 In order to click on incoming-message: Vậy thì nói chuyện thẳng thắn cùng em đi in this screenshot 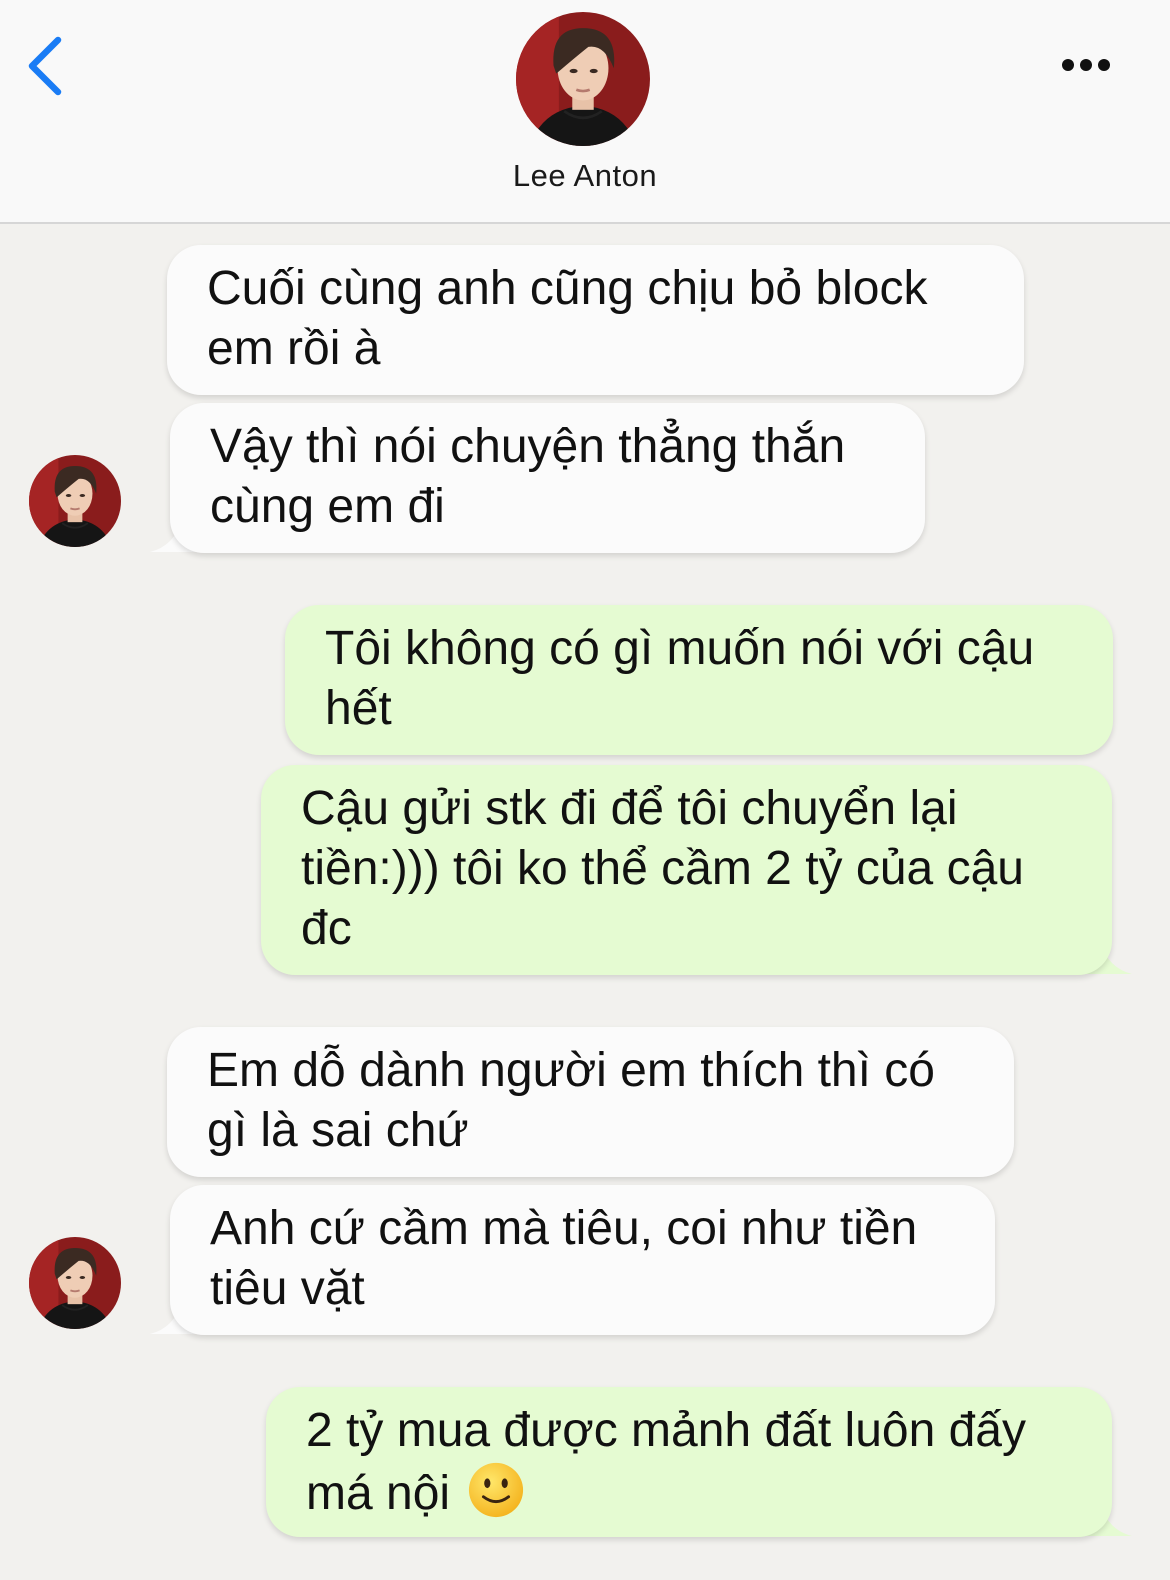, I will do `click(547, 478)`.